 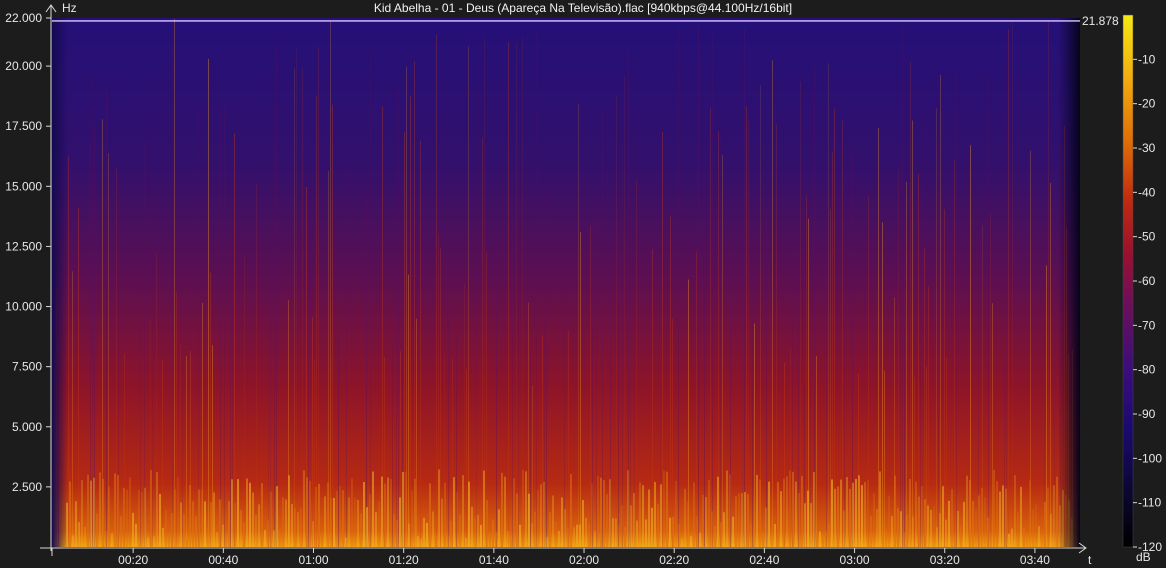 What do you see at coordinates (23, 18) in the screenshot?
I see `y-tick-label: 22.000` at bounding box center [23, 18].